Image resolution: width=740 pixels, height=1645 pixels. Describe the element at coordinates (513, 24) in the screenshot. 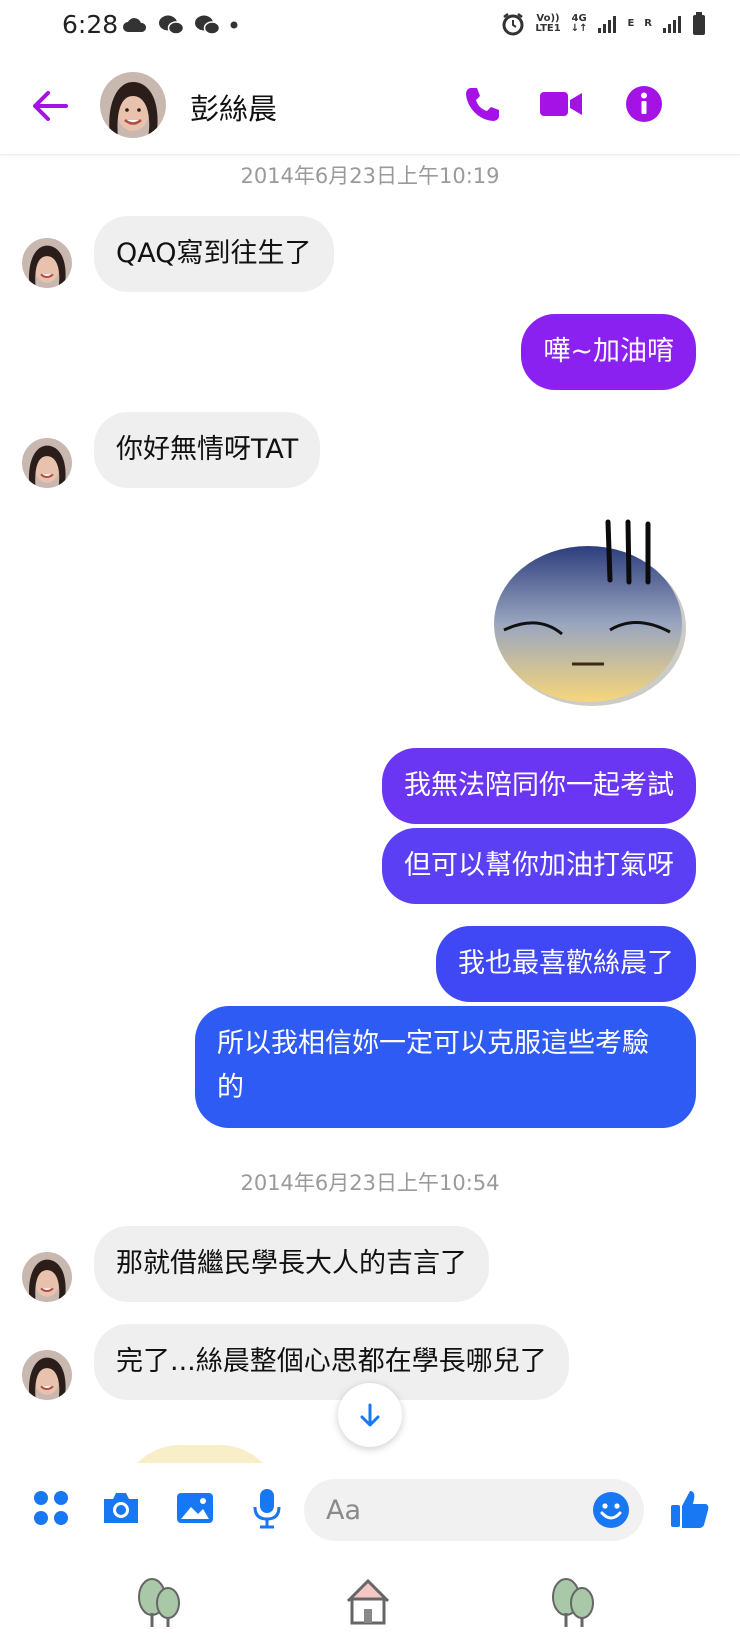

I see `alarm-icon` at that location.